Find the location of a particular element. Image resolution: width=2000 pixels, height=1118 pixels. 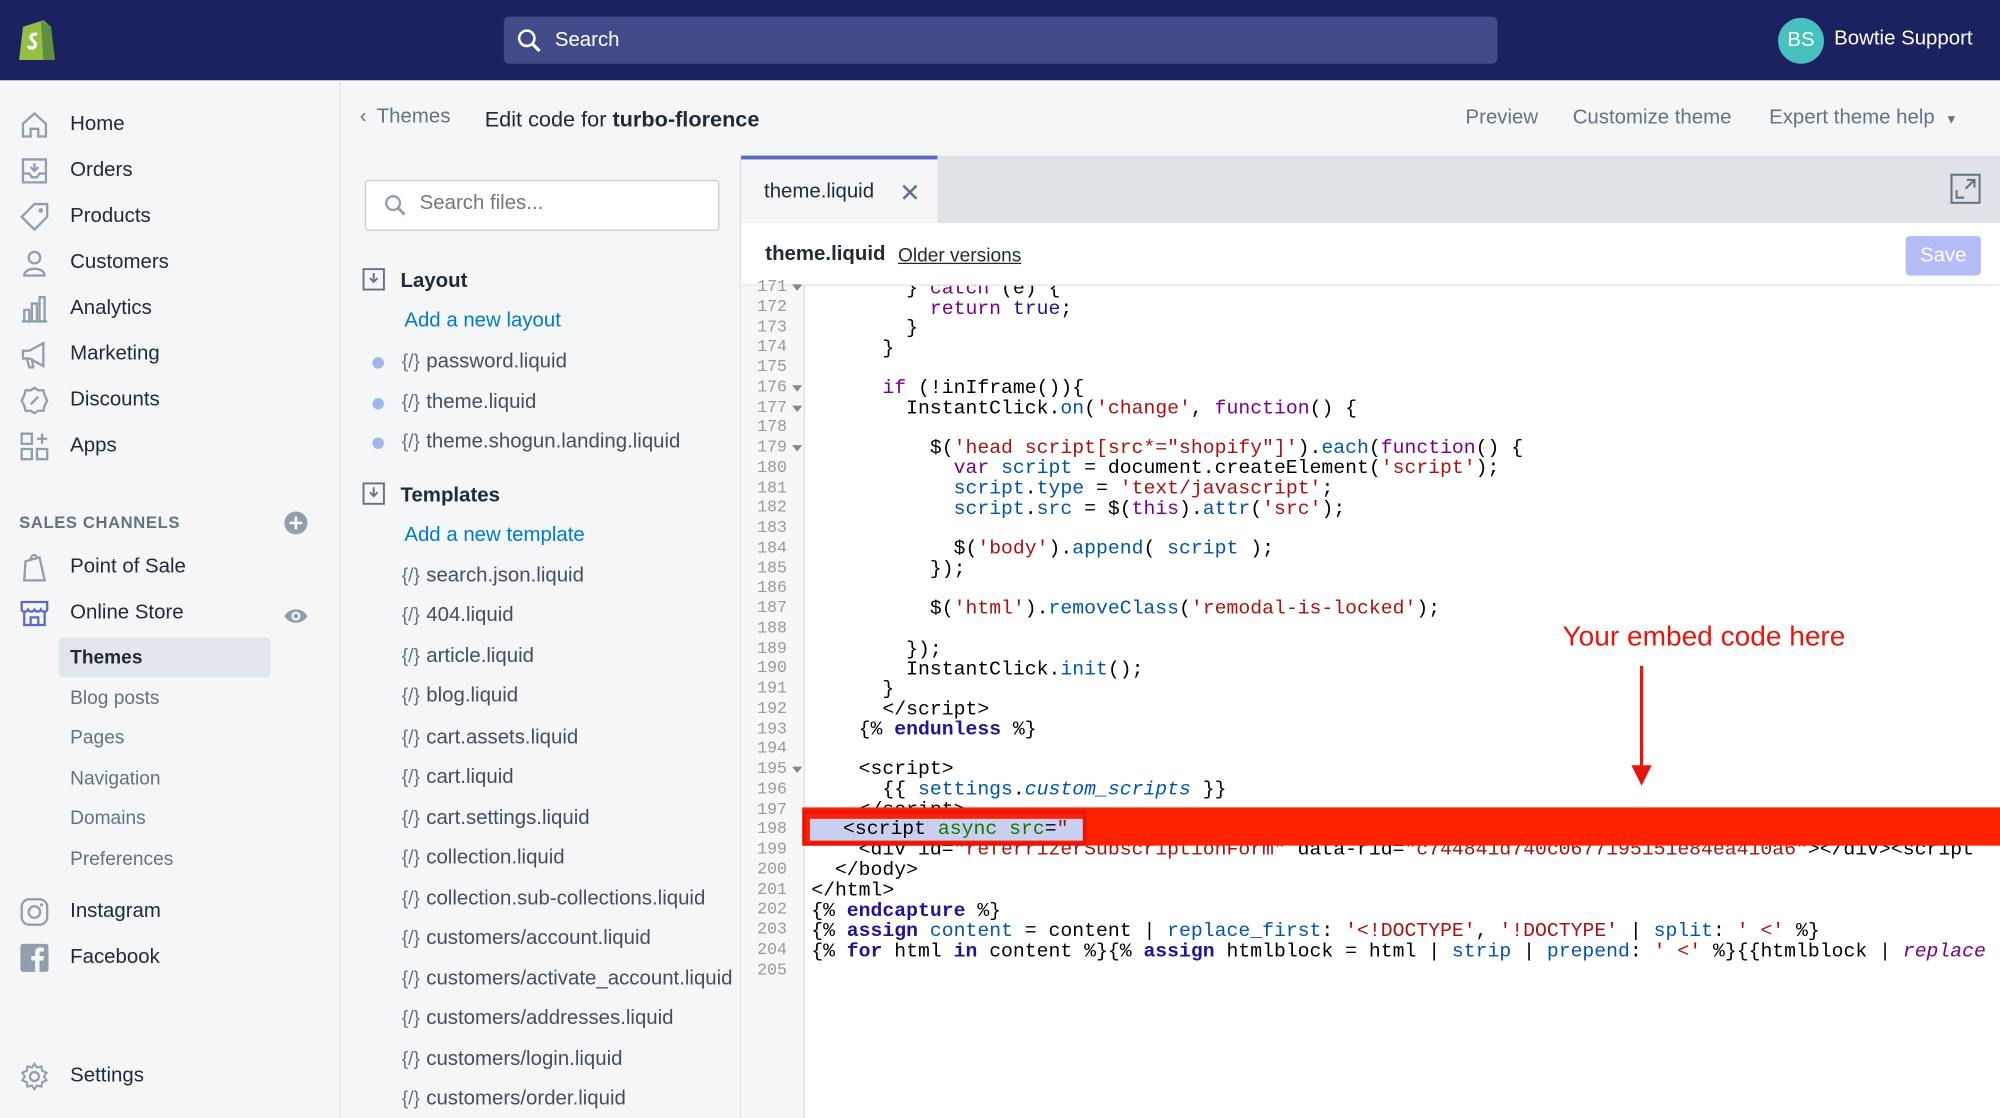

sidebar-item-label: Home is located at coordinates (97, 124).